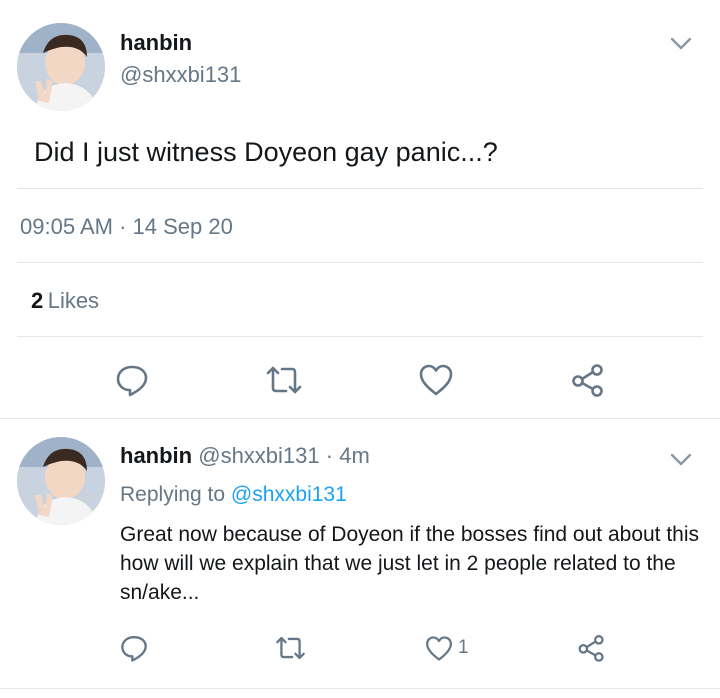 The height and width of the screenshot is (698, 720). I want to click on retweet-button, so click(284, 380).